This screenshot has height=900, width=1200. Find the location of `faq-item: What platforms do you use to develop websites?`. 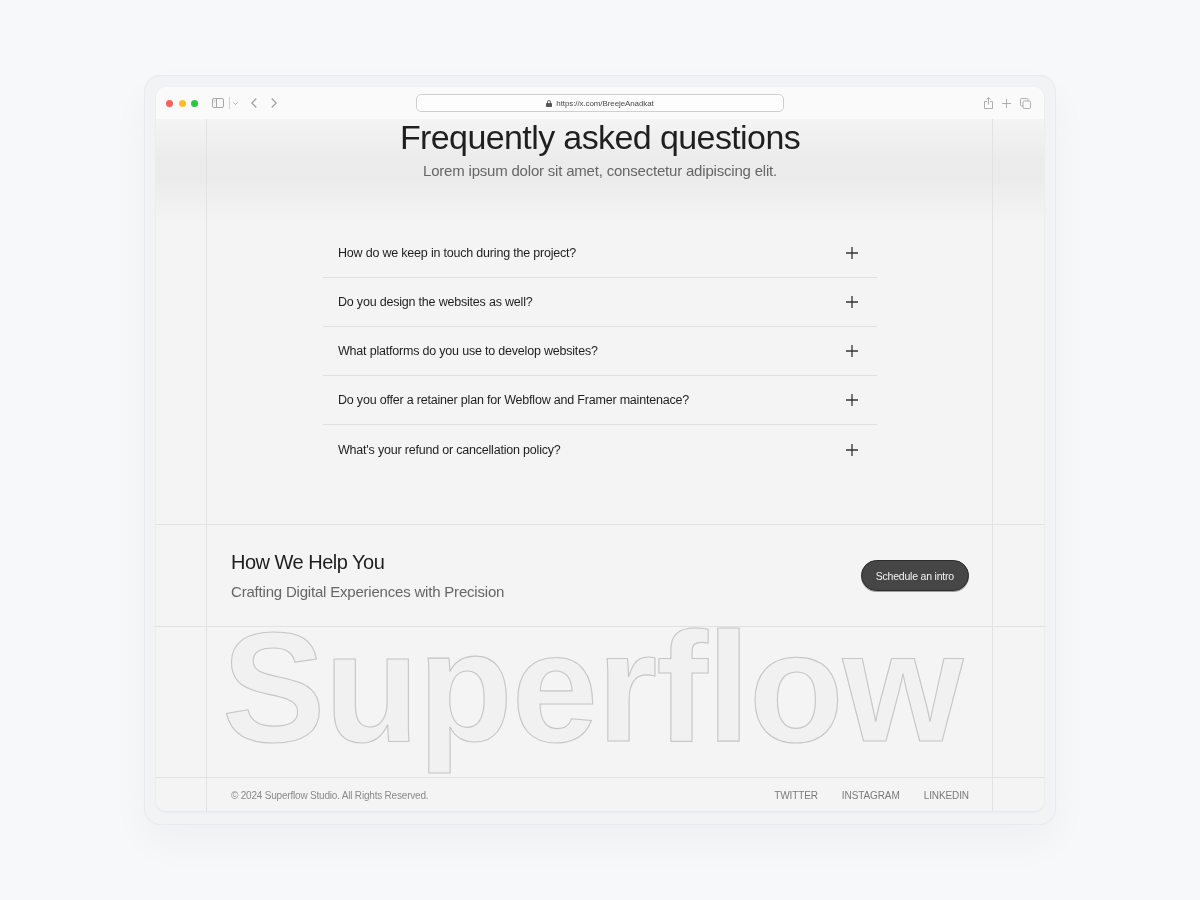

faq-item: What platforms do you use to develop websites? is located at coordinates (600, 351).